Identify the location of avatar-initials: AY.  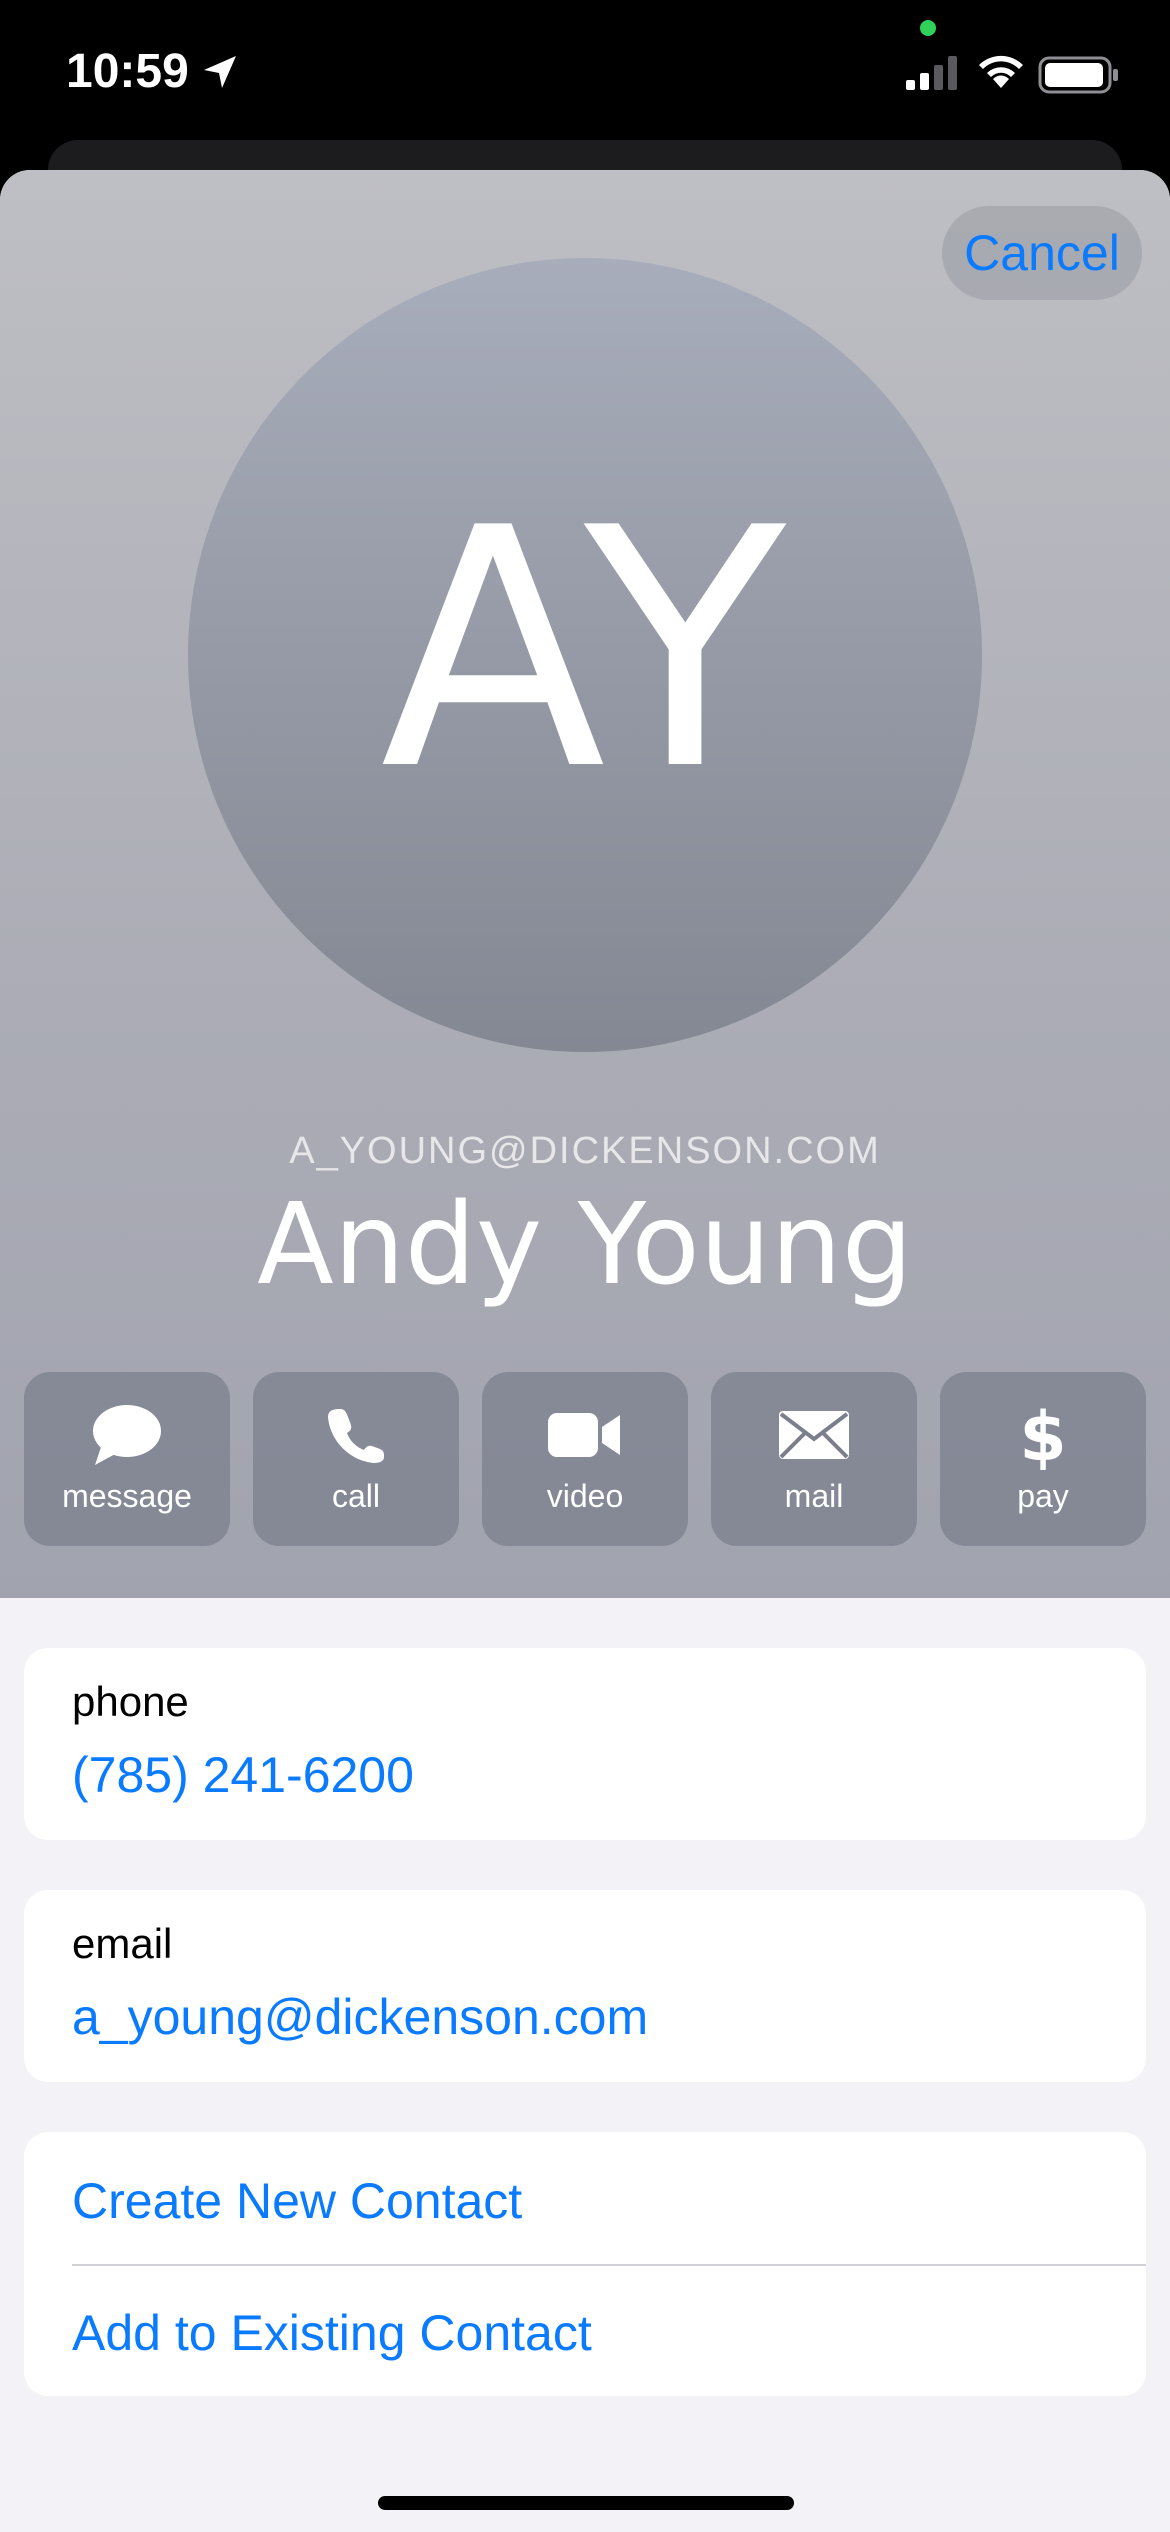
(585, 650).